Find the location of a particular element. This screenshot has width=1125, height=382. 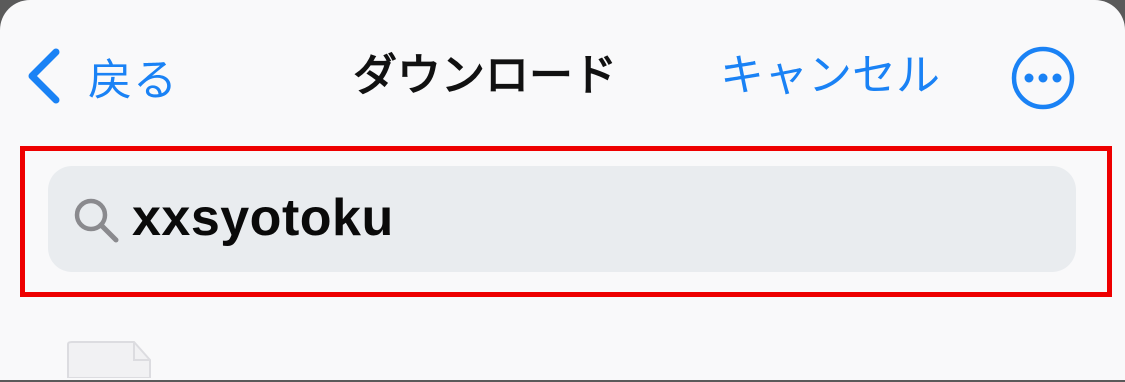

more-button is located at coordinates (1043, 78).